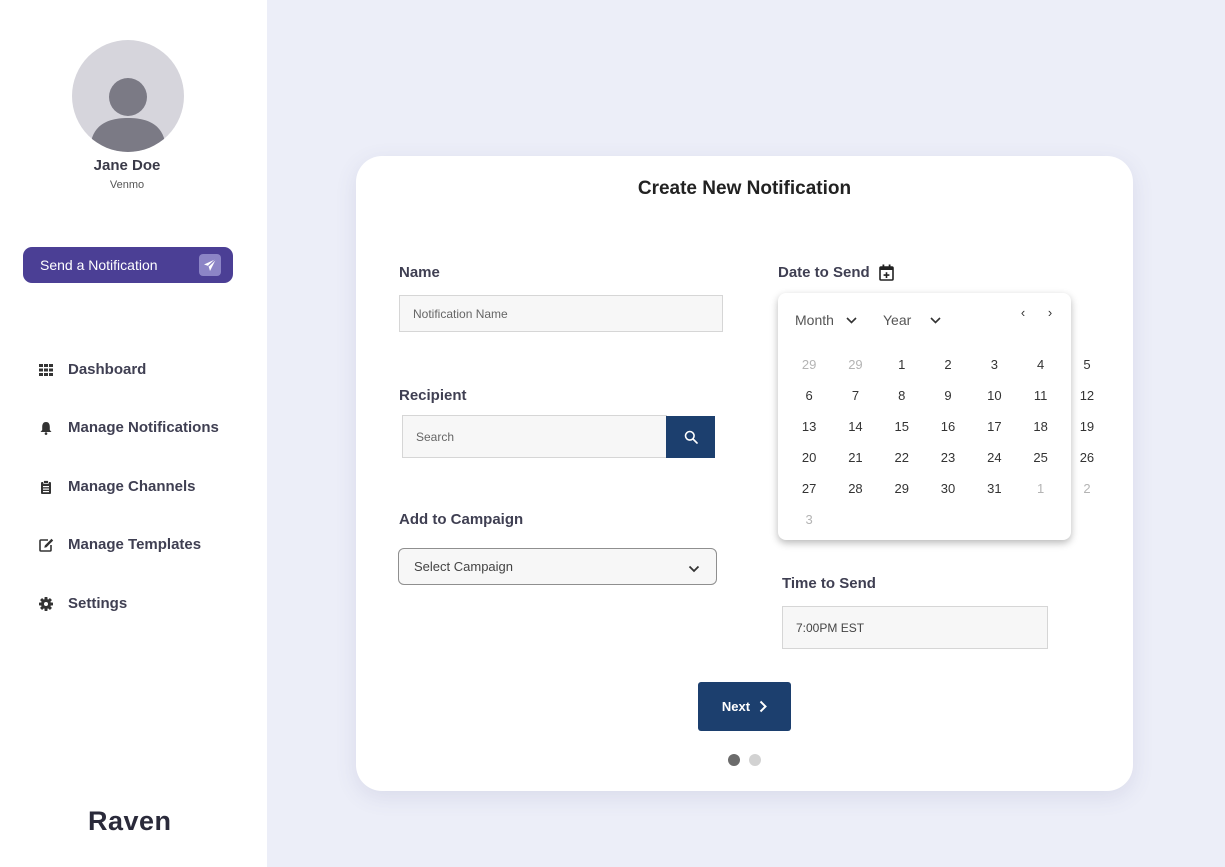 The height and width of the screenshot is (867, 1225). Describe the element at coordinates (463, 566) in the screenshot. I see `campaign-select-value: Select Campaign` at that location.